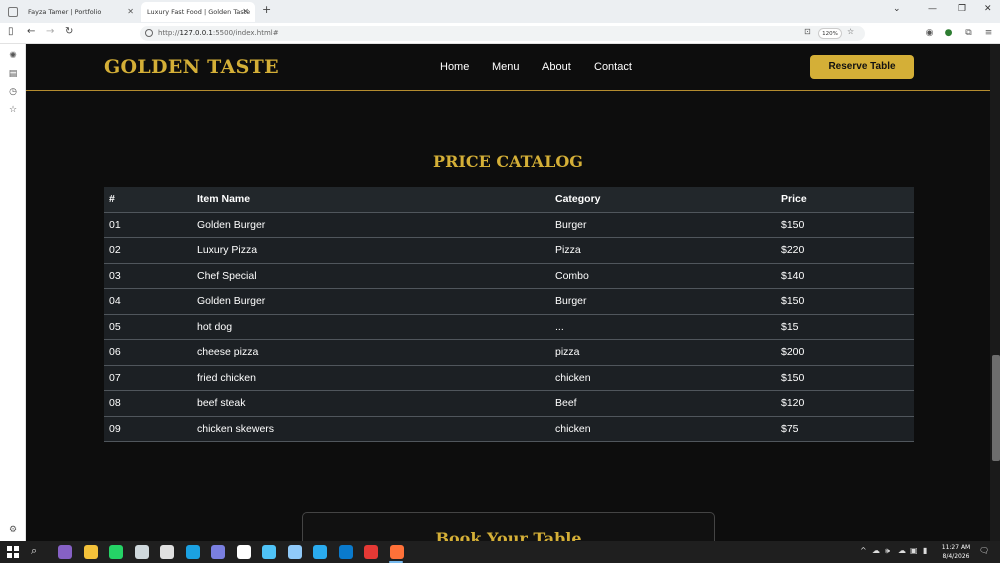 The image size is (1000, 563). Describe the element at coordinates (845, 403) in the screenshot. I see `cell-price: $120` at that location.